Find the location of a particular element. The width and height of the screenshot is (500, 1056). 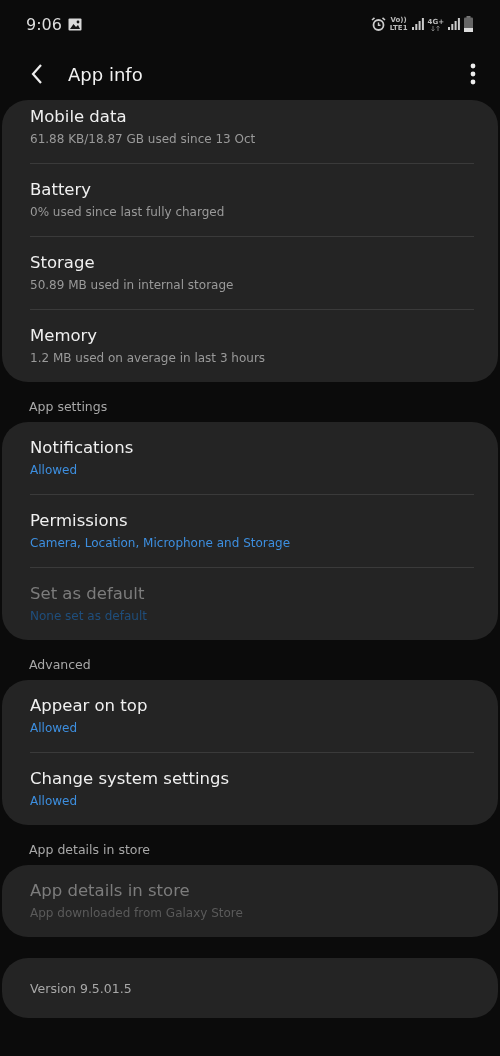

settings-item: Notifications Allowed is located at coordinates (252, 458).